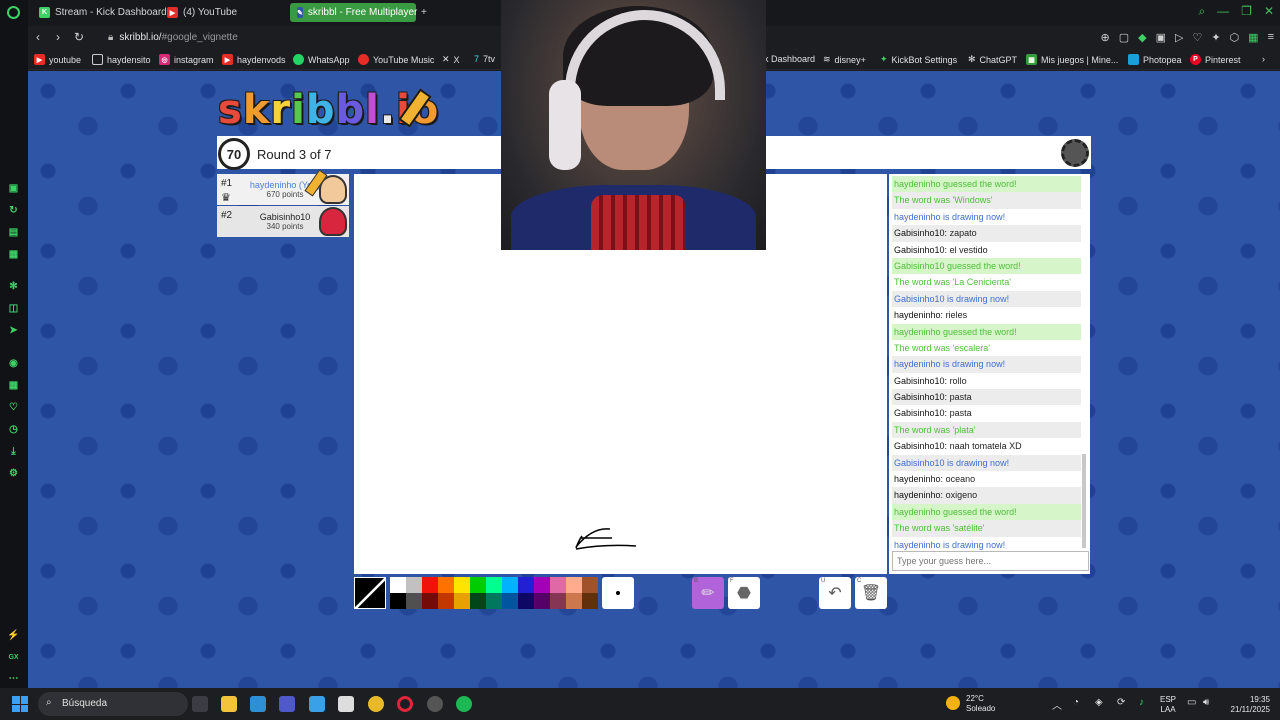 This screenshot has height=720, width=1280. I want to click on search-icon: ⌕, so click(1201, 11).